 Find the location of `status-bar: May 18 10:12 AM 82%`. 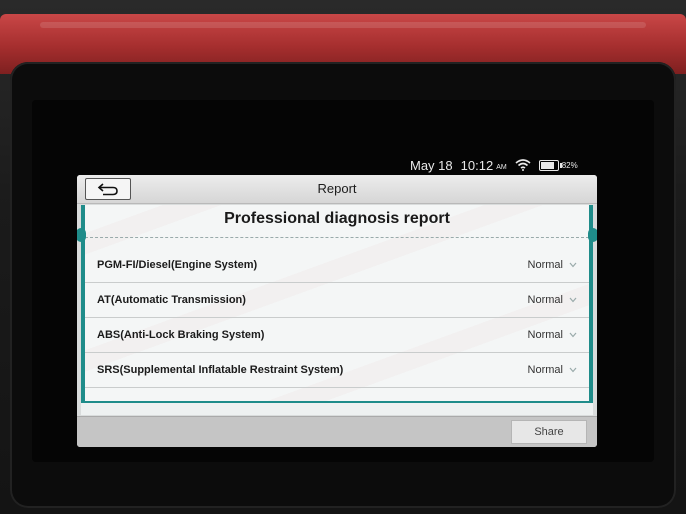

status-bar: May 18 10:12 AM 82% is located at coordinates (505, 165).